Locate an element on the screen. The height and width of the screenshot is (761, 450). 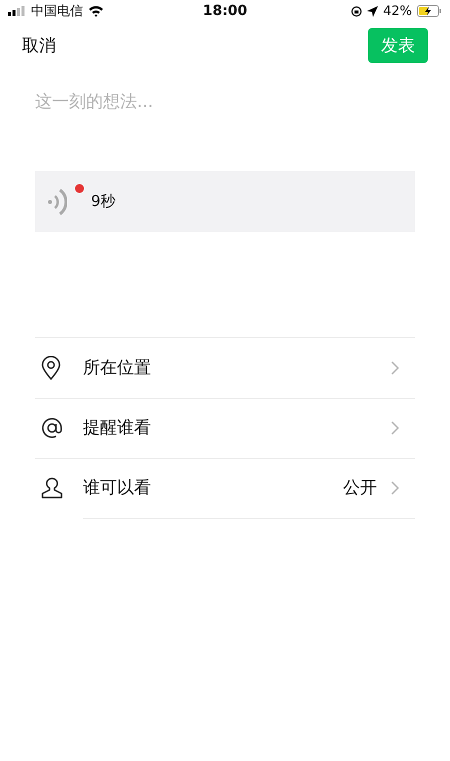
row-label: 提醒谁看 is located at coordinates (117, 428).